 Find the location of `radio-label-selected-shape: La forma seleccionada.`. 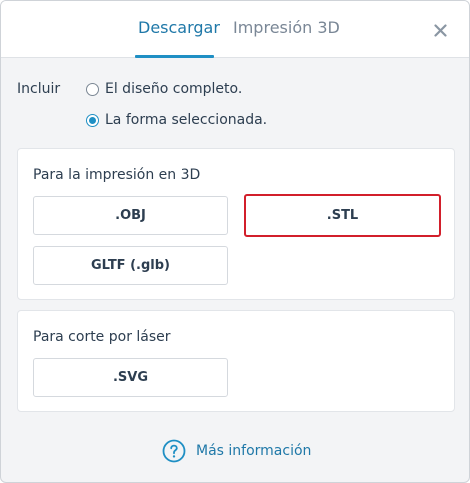

radio-label-selected-shape: La forma seleccionada. is located at coordinates (186, 120).